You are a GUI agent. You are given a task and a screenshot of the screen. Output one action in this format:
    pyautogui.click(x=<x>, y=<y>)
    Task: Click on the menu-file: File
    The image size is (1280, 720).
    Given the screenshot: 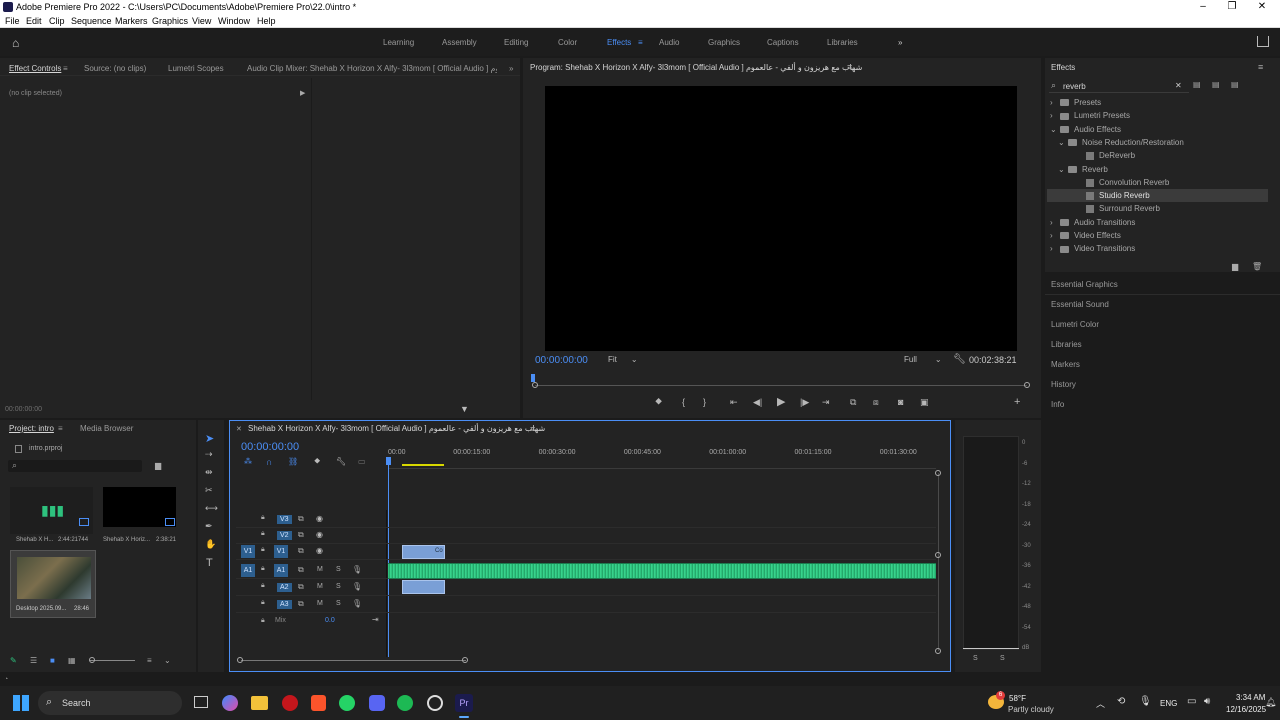 What is the action you would take?
    pyautogui.click(x=12, y=21)
    